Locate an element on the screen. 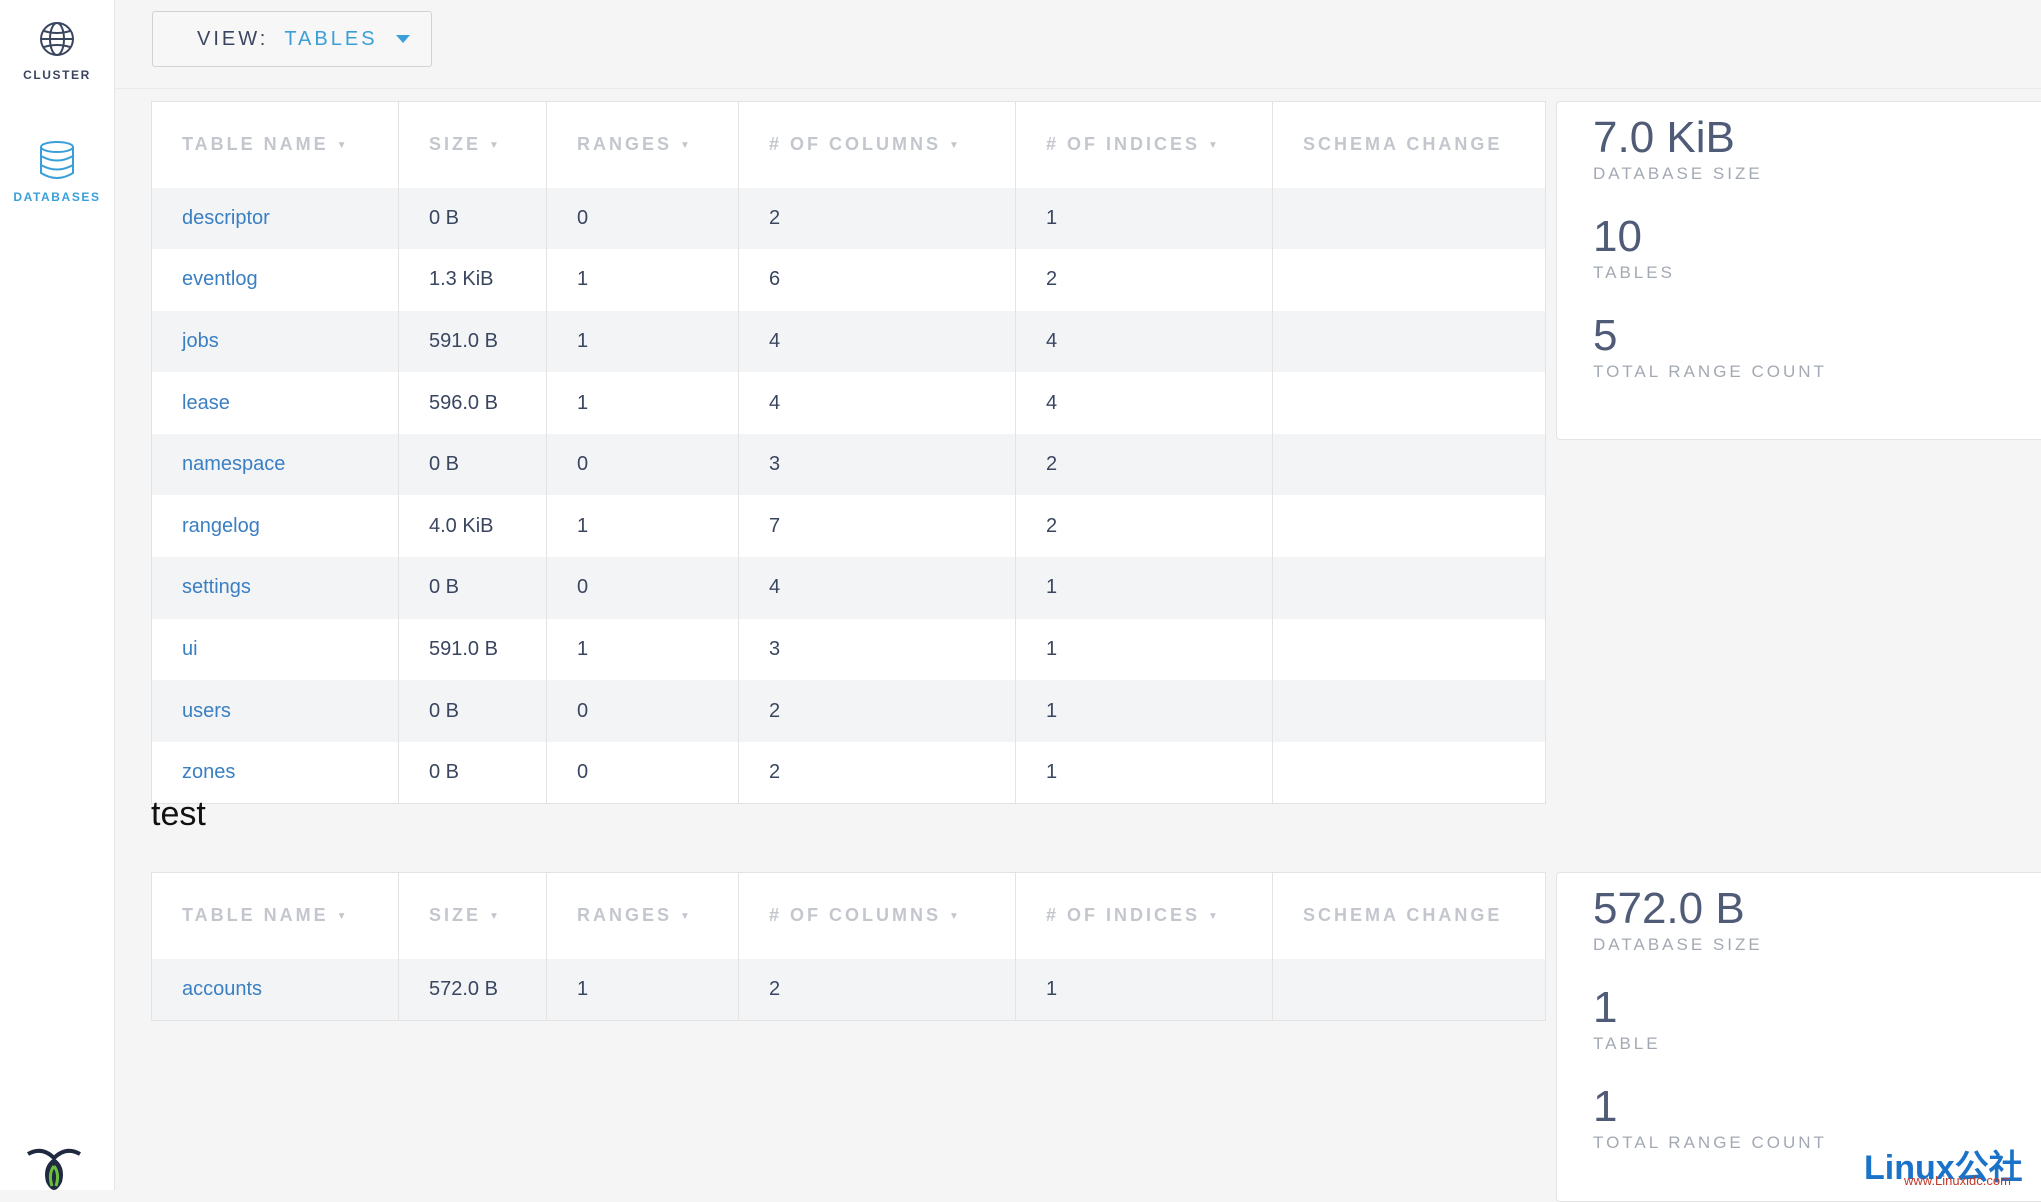 This screenshot has height=1202, width=2041. table-row: users 0 B 0 2 1 is located at coordinates (848, 711).